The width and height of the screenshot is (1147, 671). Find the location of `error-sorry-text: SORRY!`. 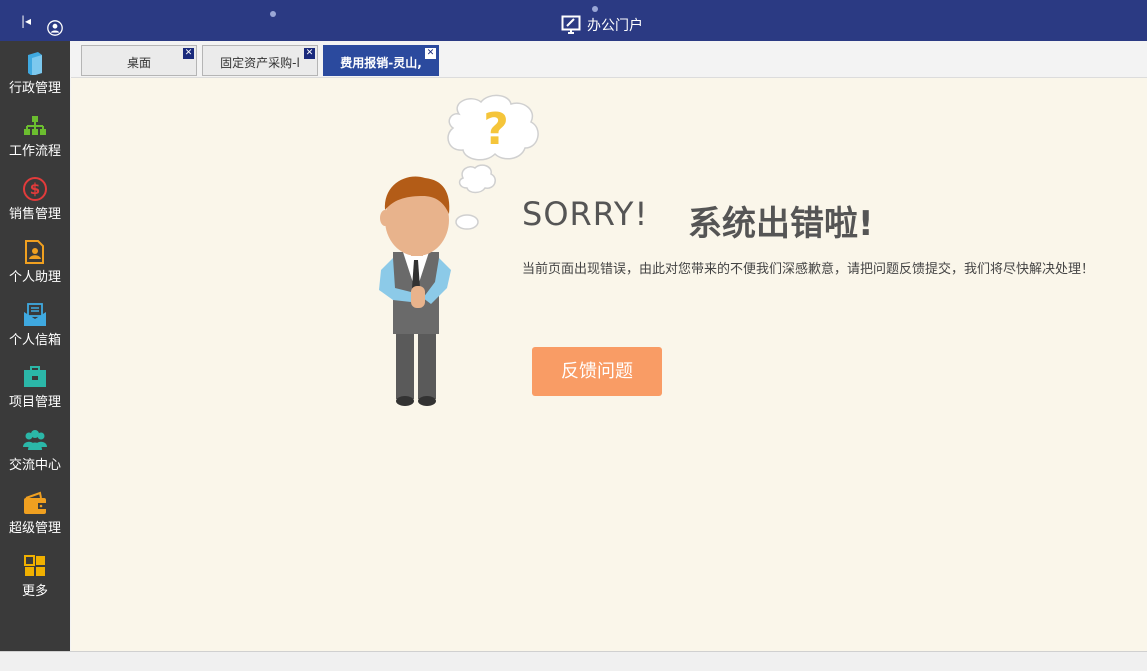

error-sorry-text: SORRY! is located at coordinates (585, 214).